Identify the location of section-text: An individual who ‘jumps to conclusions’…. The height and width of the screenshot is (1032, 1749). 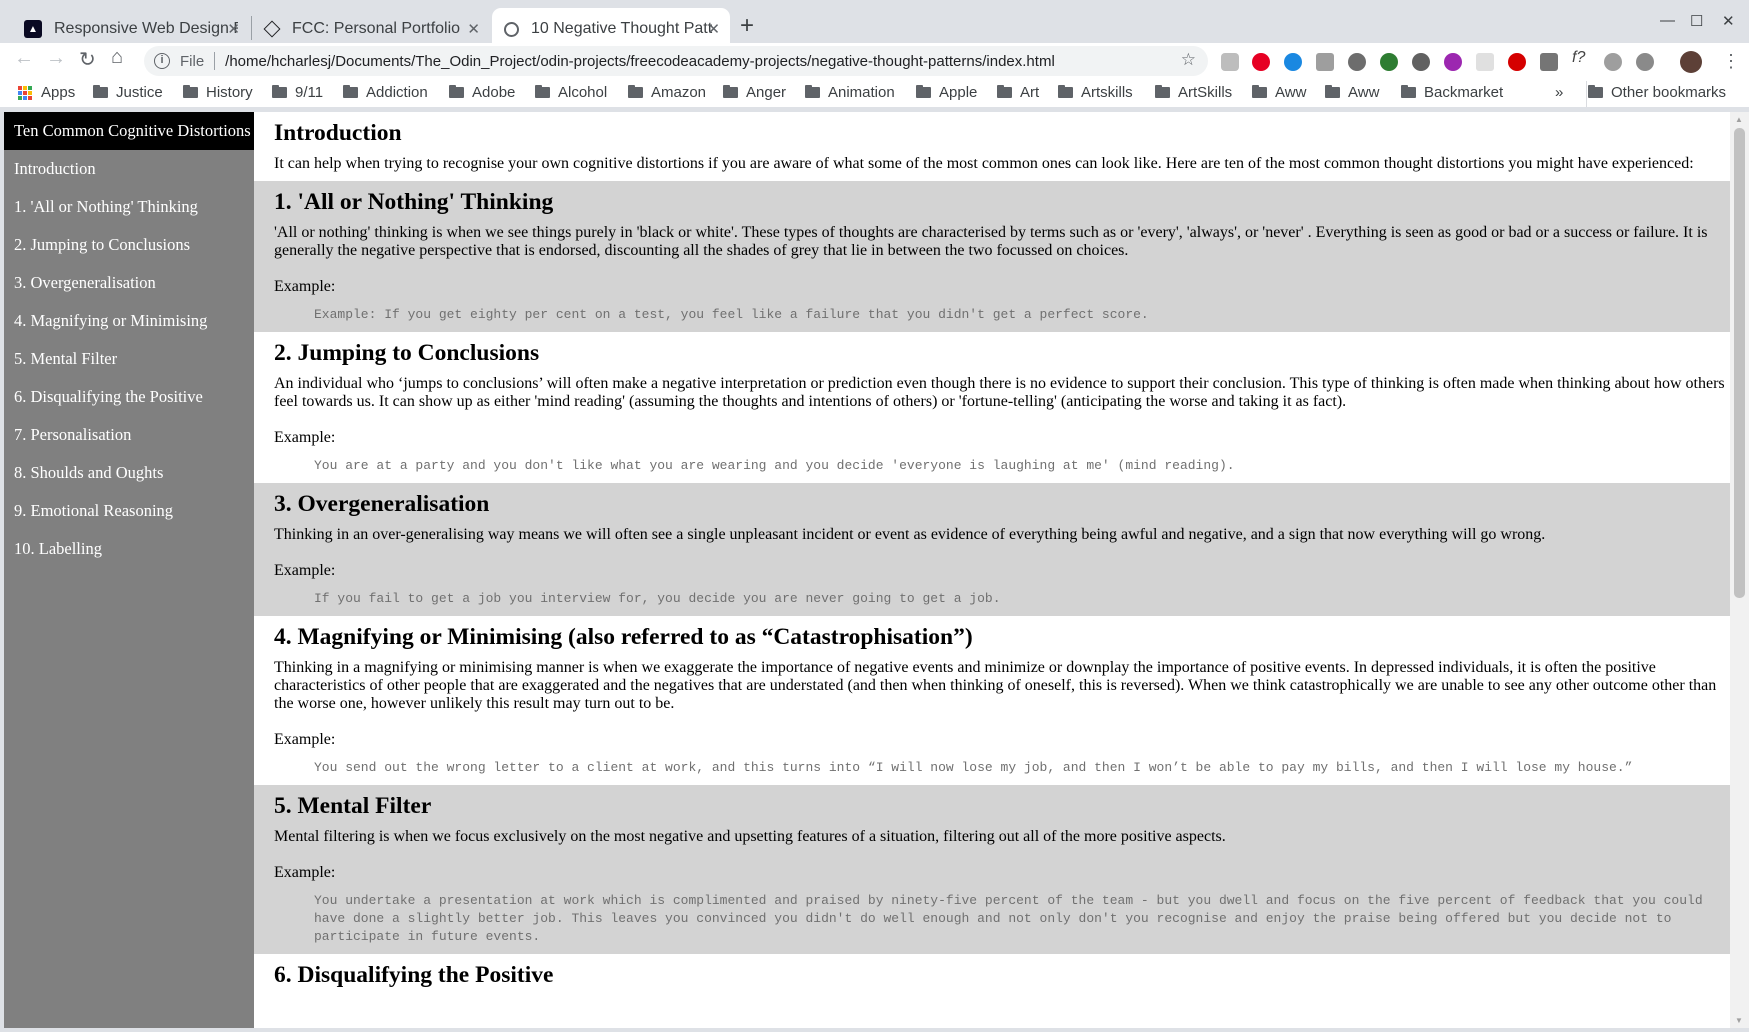
(999, 392).